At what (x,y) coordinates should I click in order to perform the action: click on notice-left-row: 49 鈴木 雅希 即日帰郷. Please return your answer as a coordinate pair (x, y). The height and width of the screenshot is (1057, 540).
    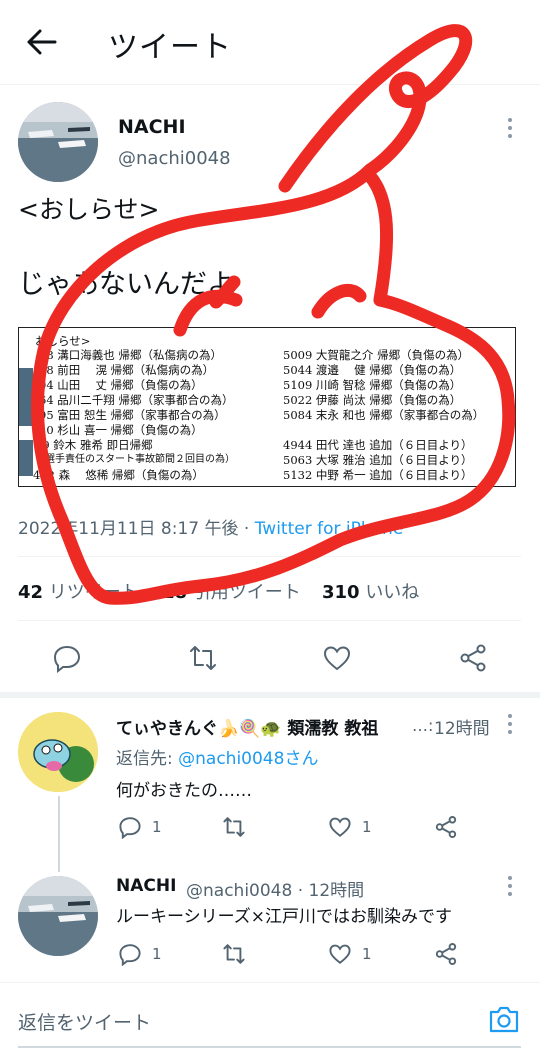
    Looking at the image, I should click on (94, 445).